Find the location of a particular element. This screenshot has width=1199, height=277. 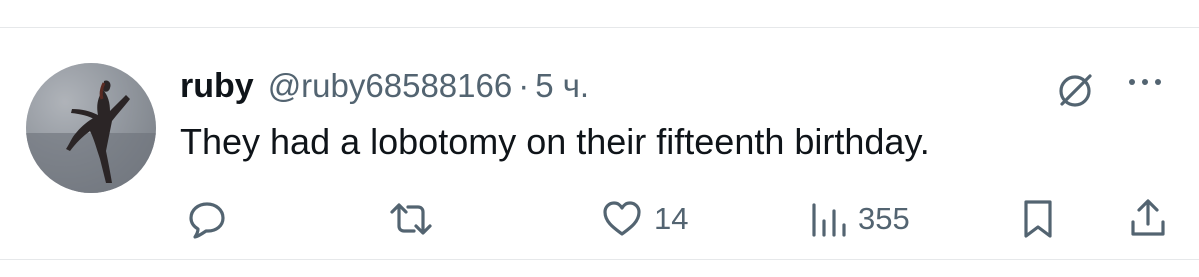

repost-button is located at coordinates (411, 219).